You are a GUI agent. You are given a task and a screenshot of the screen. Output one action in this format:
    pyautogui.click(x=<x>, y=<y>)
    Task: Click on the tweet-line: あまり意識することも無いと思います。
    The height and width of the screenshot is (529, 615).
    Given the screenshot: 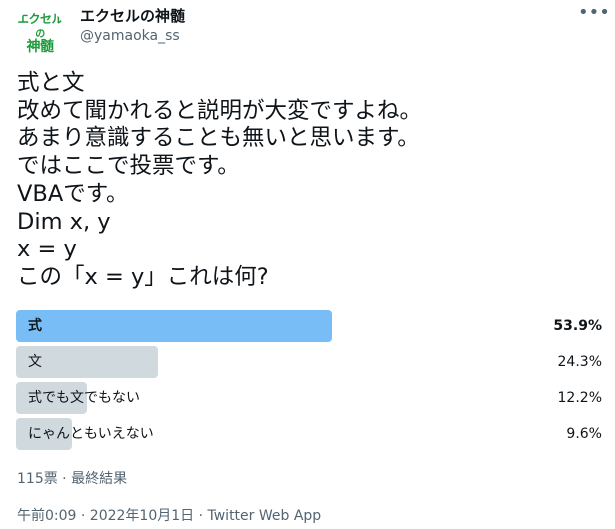 What is the action you would take?
    pyautogui.click(x=218, y=138)
    